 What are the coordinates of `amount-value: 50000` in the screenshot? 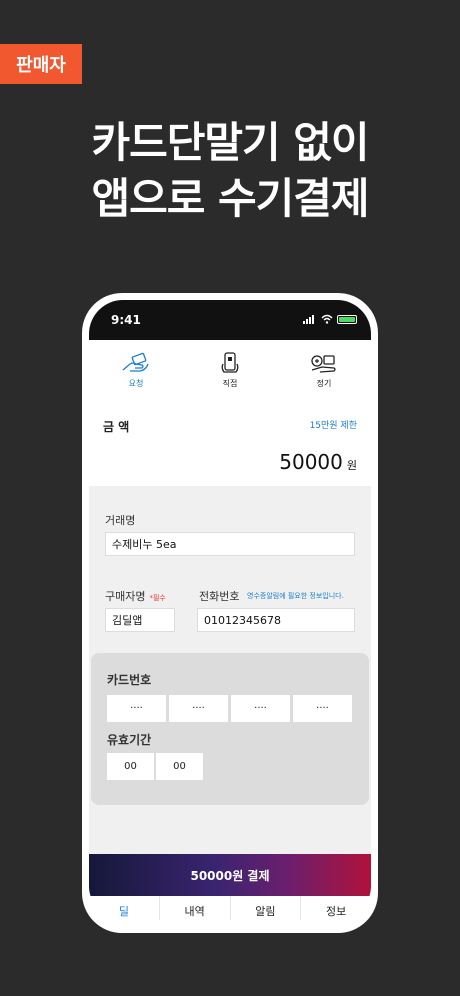 It's located at (311, 462).